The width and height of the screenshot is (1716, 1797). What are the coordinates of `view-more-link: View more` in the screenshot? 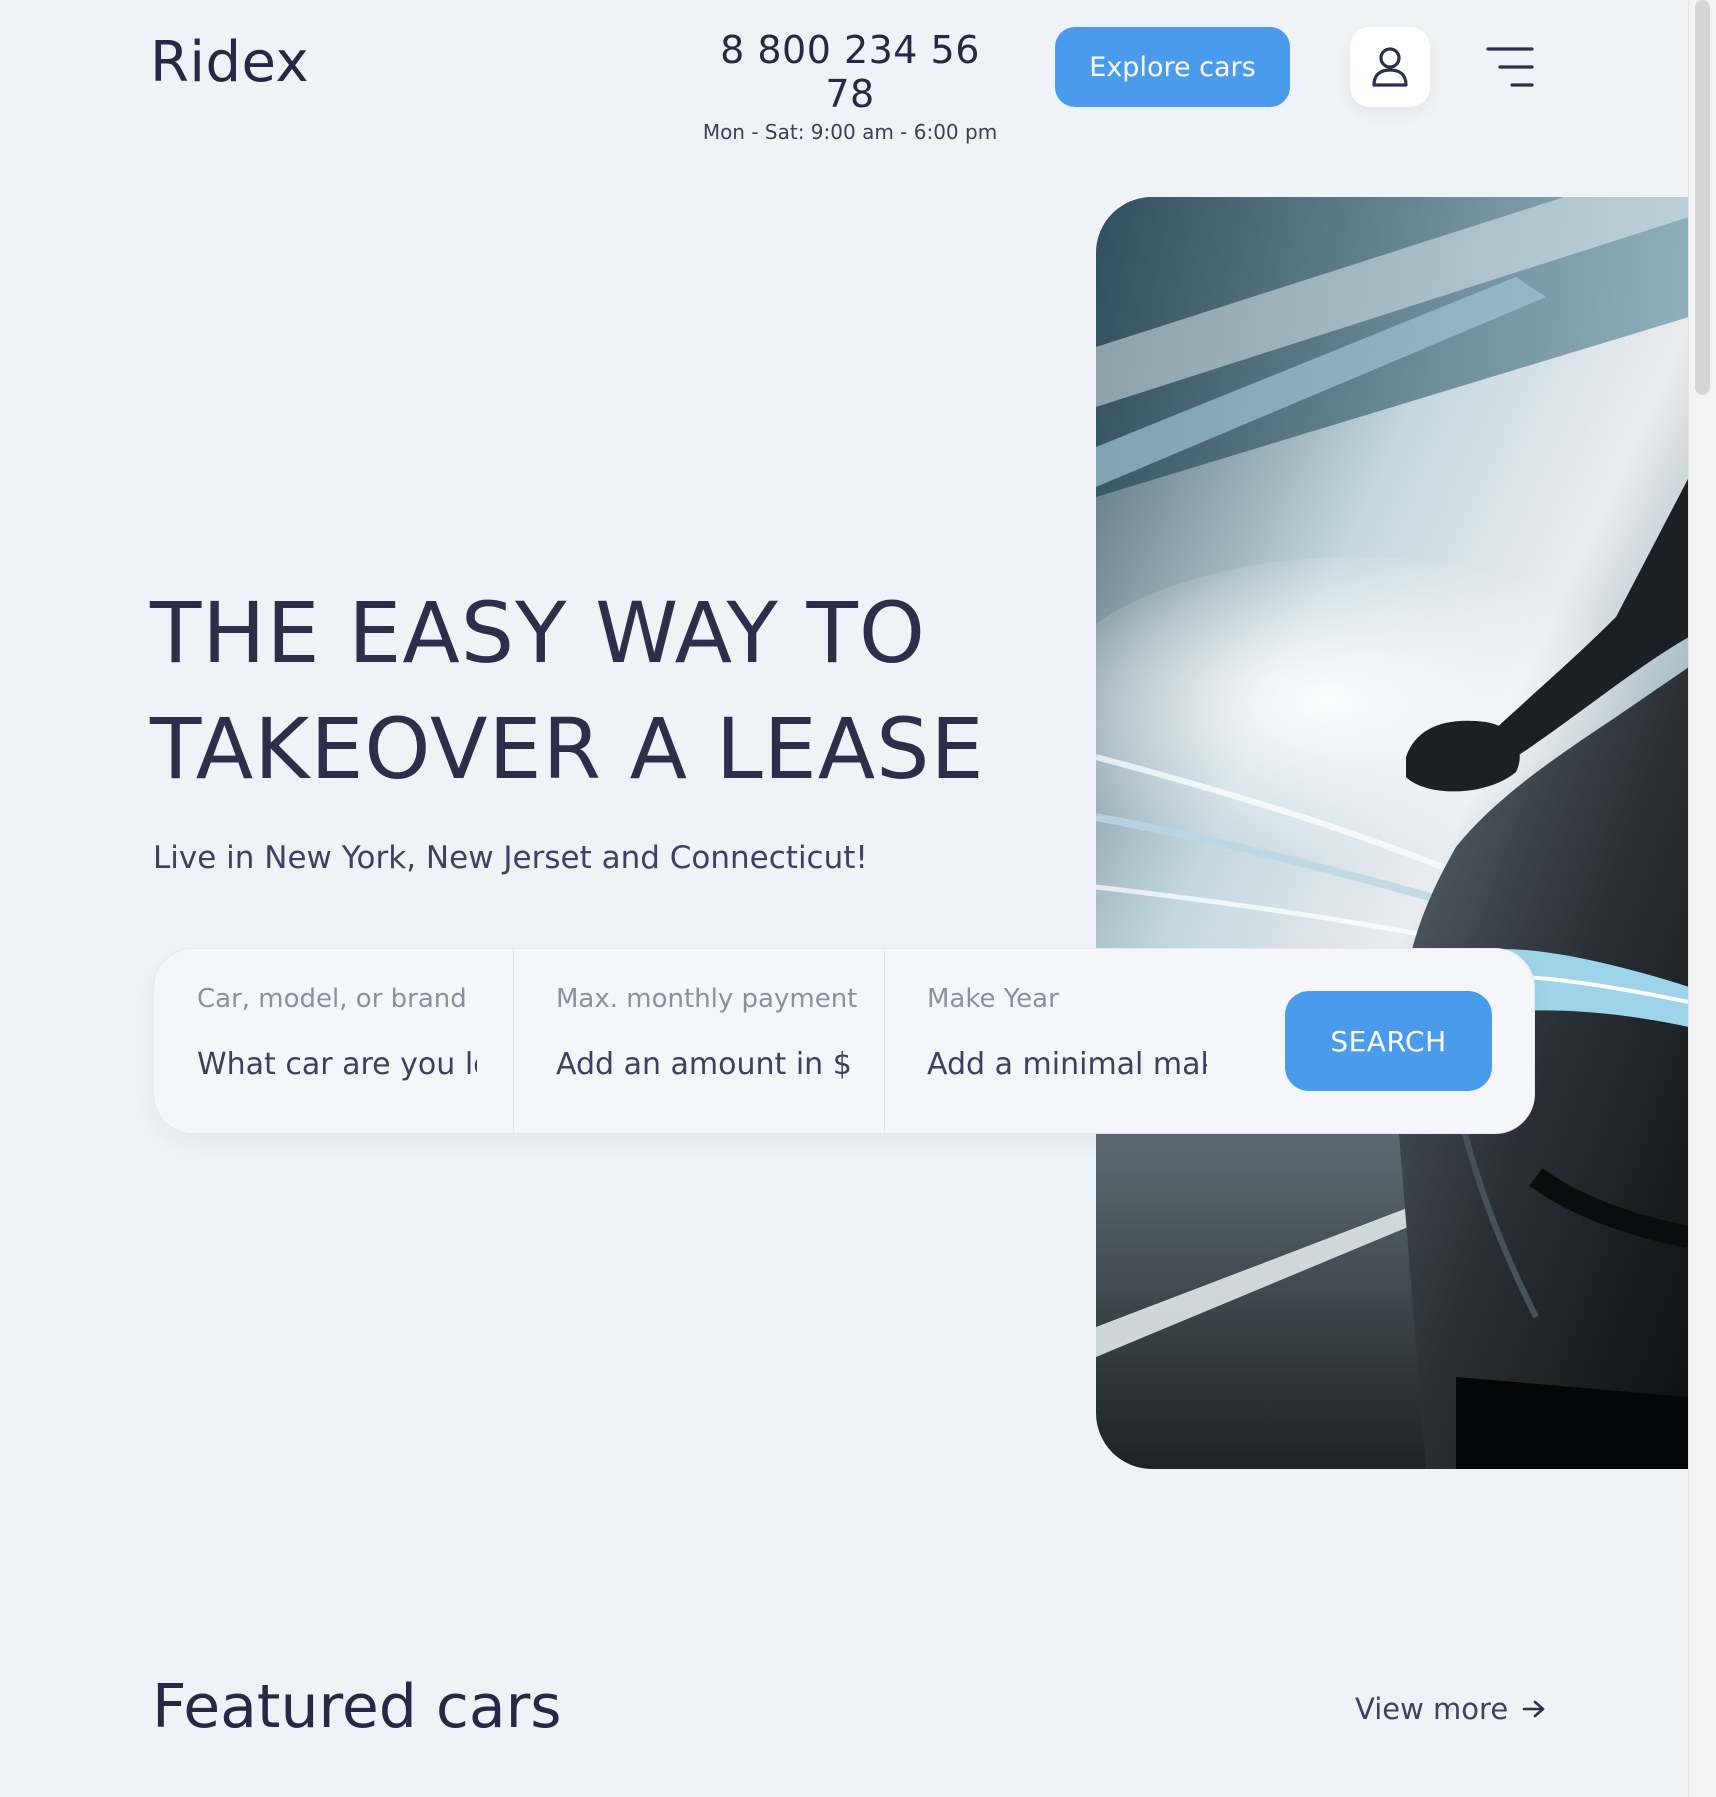 It's located at (1450, 1709).